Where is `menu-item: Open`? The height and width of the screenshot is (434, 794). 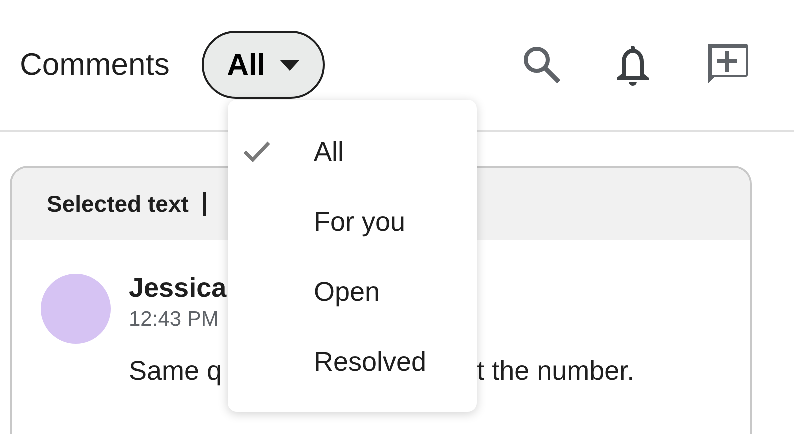 menu-item: Open is located at coordinates (352, 292).